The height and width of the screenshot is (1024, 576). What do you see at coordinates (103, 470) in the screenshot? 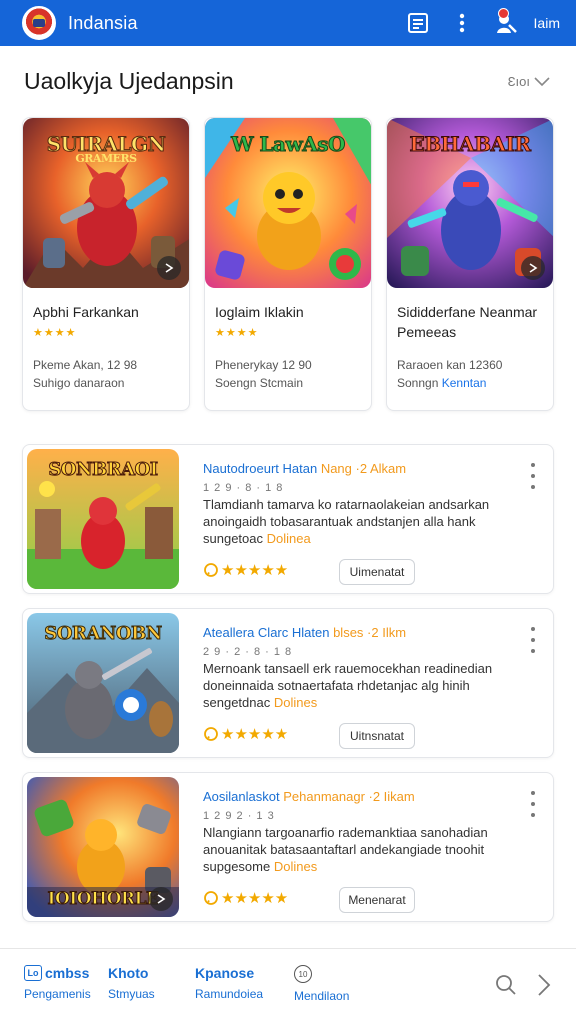
I see `thumbnail-title: SONBRAOI` at bounding box center [103, 470].